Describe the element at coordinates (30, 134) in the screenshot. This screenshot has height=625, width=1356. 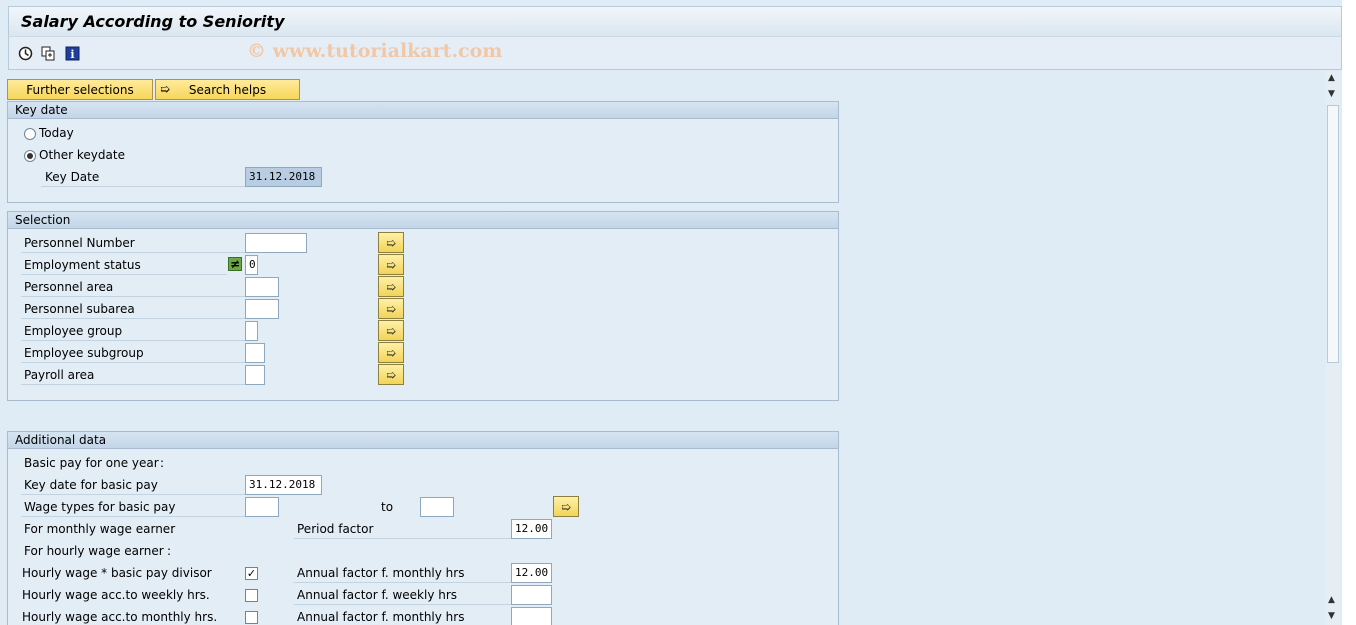
I see `today-radio` at that location.